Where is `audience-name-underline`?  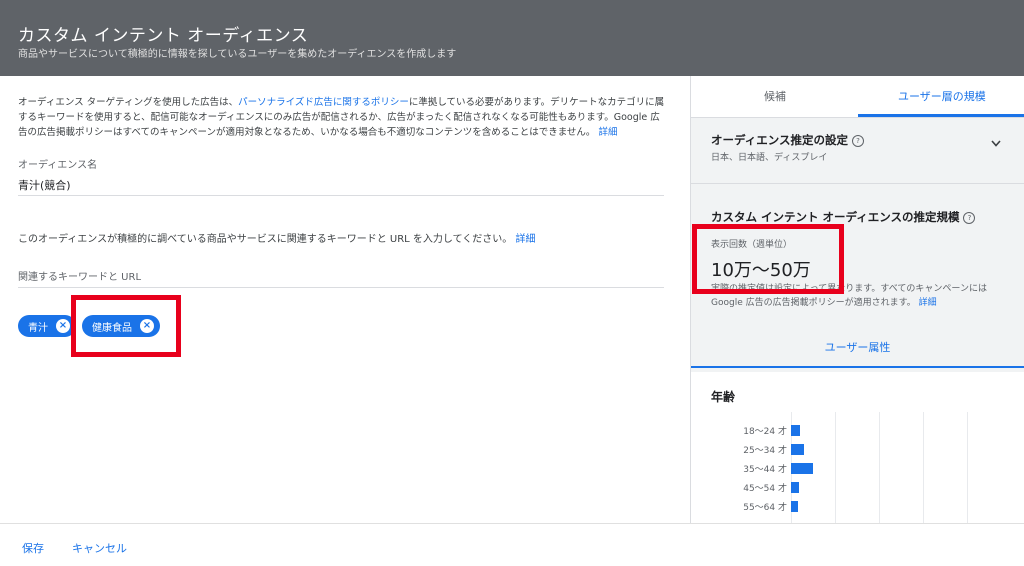 audience-name-underline is located at coordinates (341, 195).